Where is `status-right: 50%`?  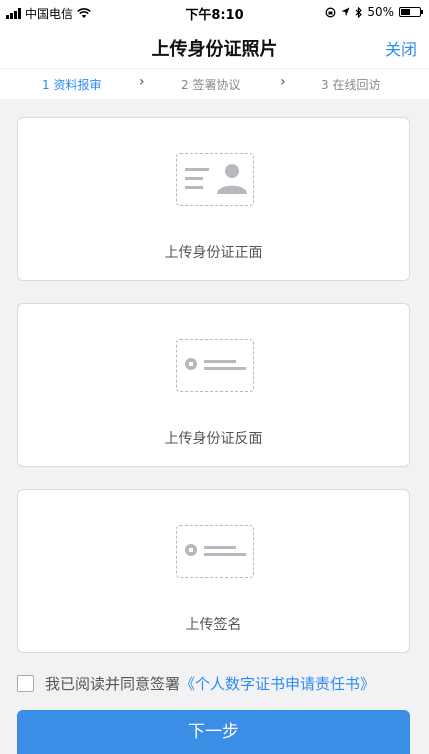
status-right: 50% is located at coordinates (374, 12).